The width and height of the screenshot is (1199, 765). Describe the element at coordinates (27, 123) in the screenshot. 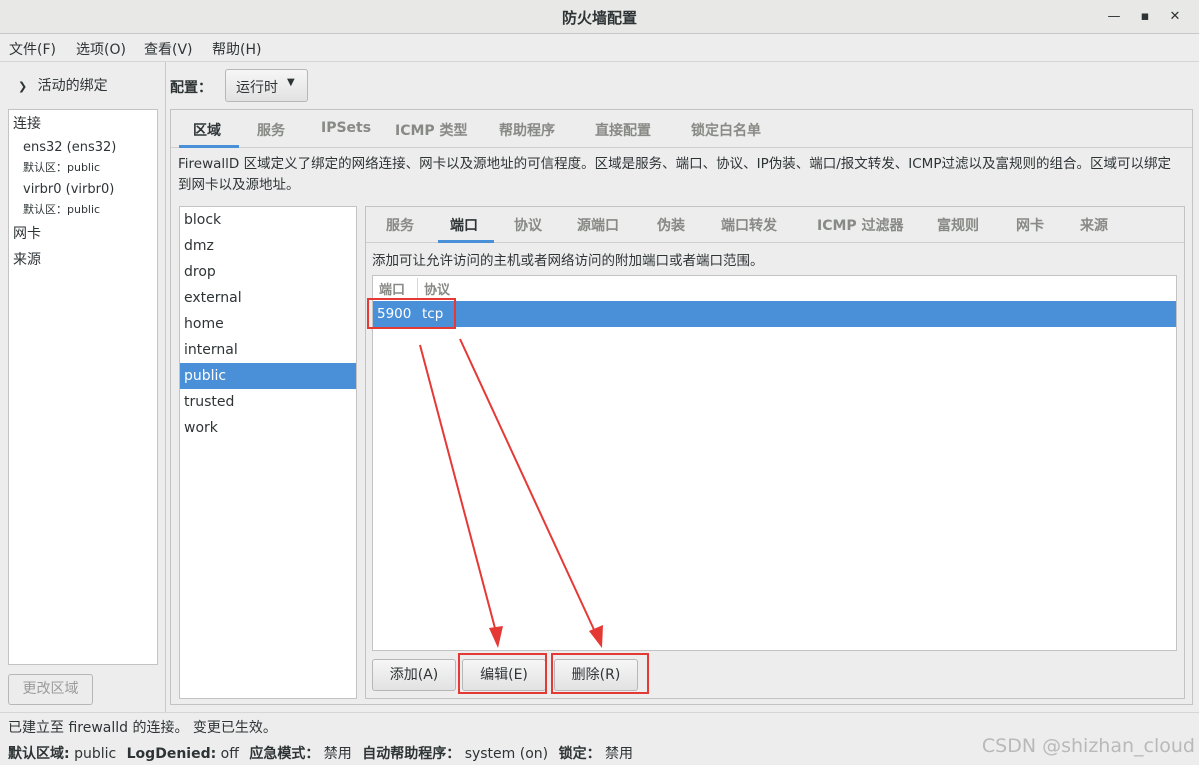

I see `connections-category: 连接` at that location.